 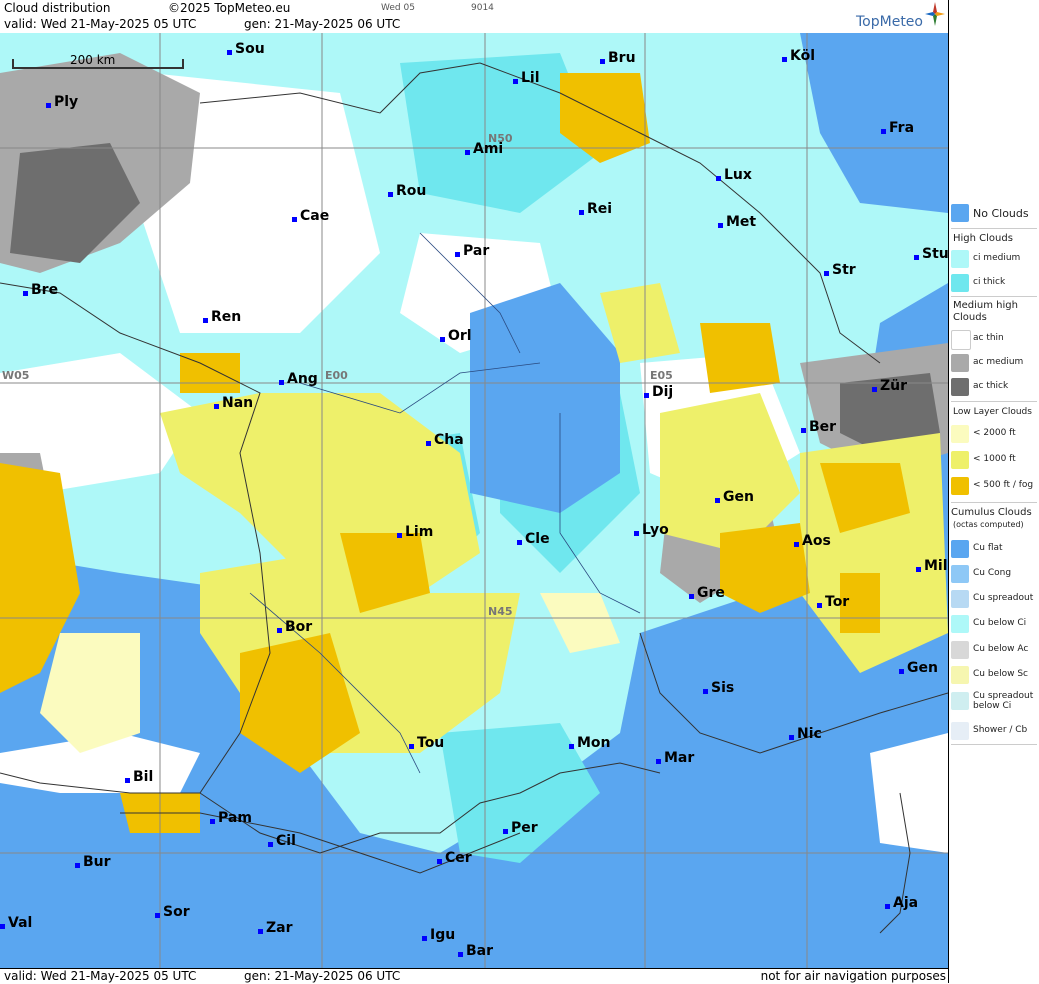 What do you see at coordinates (93, 60) in the screenshot?
I see `scale-label: 200 km` at bounding box center [93, 60].